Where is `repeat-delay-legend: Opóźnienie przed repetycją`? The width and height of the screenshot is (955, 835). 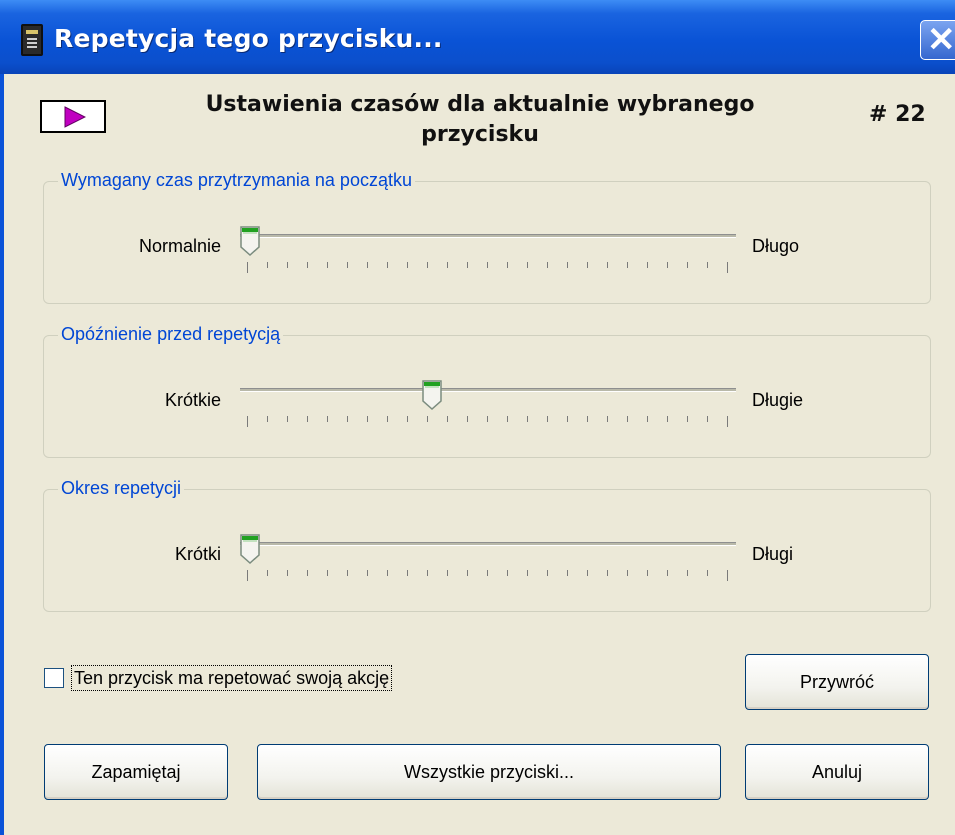 repeat-delay-legend: Opóźnienie przed repetycją is located at coordinates (171, 334).